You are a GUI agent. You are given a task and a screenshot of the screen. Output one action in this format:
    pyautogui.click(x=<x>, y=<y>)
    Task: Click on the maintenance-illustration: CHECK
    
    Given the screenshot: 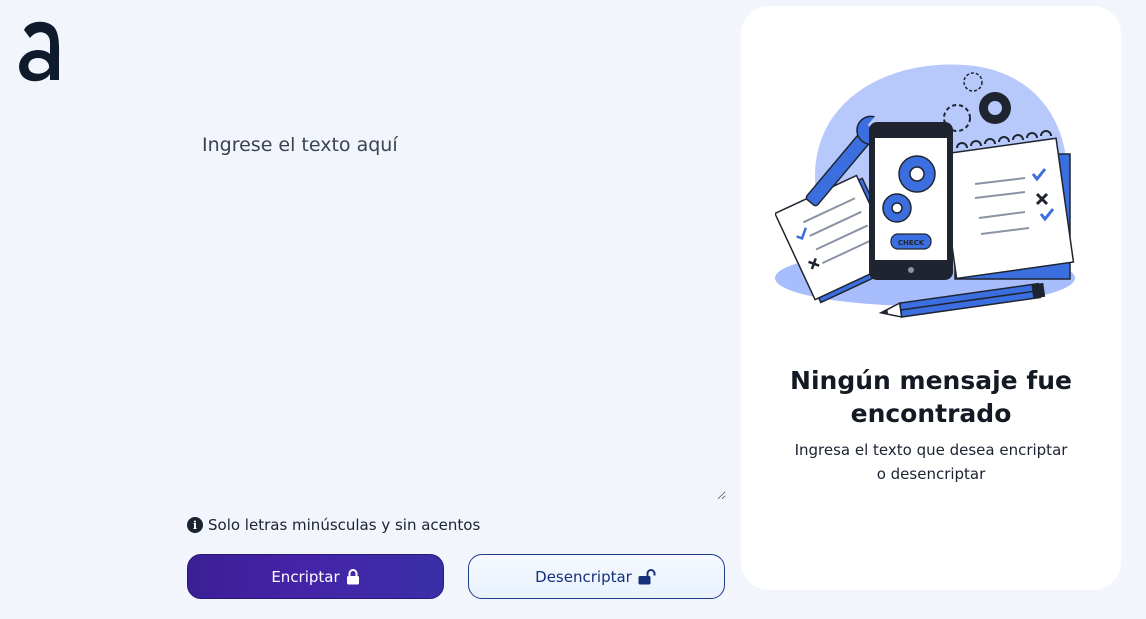 What is the action you would take?
    pyautogui.click(x=925, y=191)
    